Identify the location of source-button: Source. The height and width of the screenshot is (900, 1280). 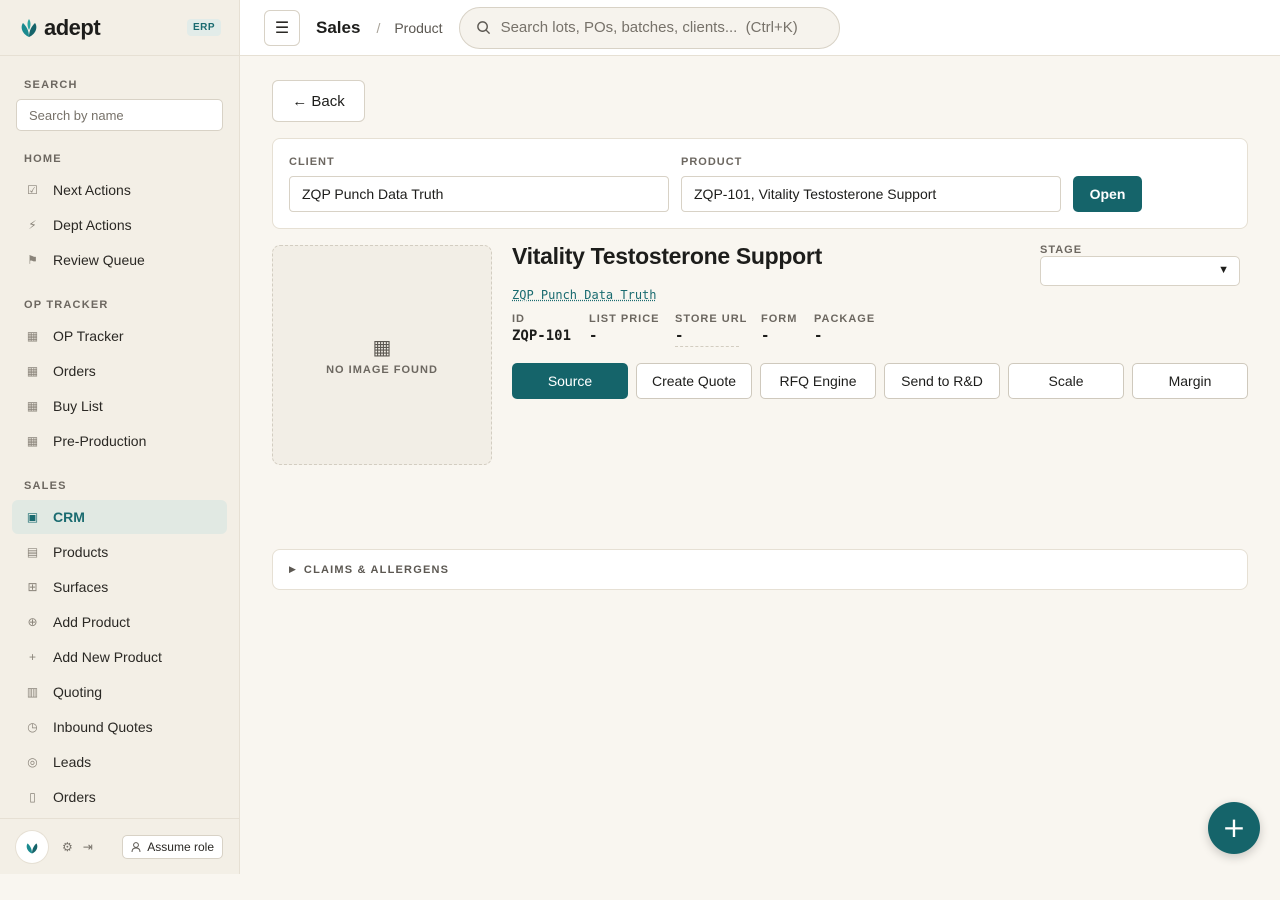
(570, 381).